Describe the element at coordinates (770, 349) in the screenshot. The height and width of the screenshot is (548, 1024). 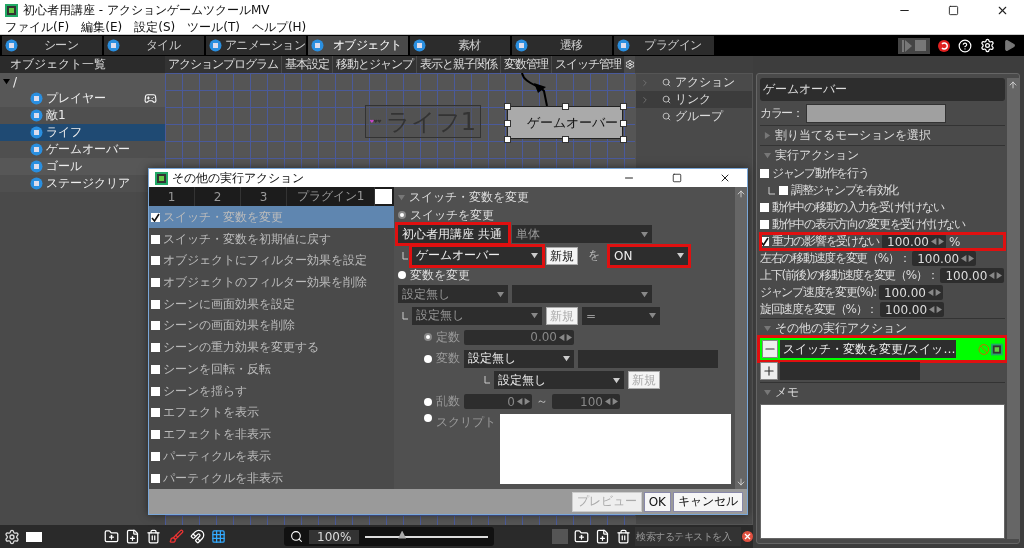
I see `remove-button` at that location.